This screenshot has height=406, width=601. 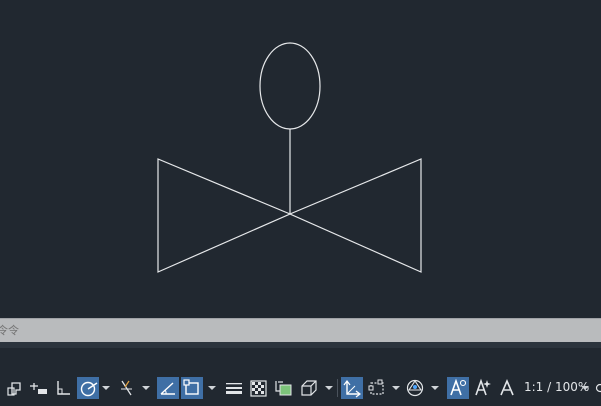 I want to click on lineweight-icon, so click(x=234, y=388).